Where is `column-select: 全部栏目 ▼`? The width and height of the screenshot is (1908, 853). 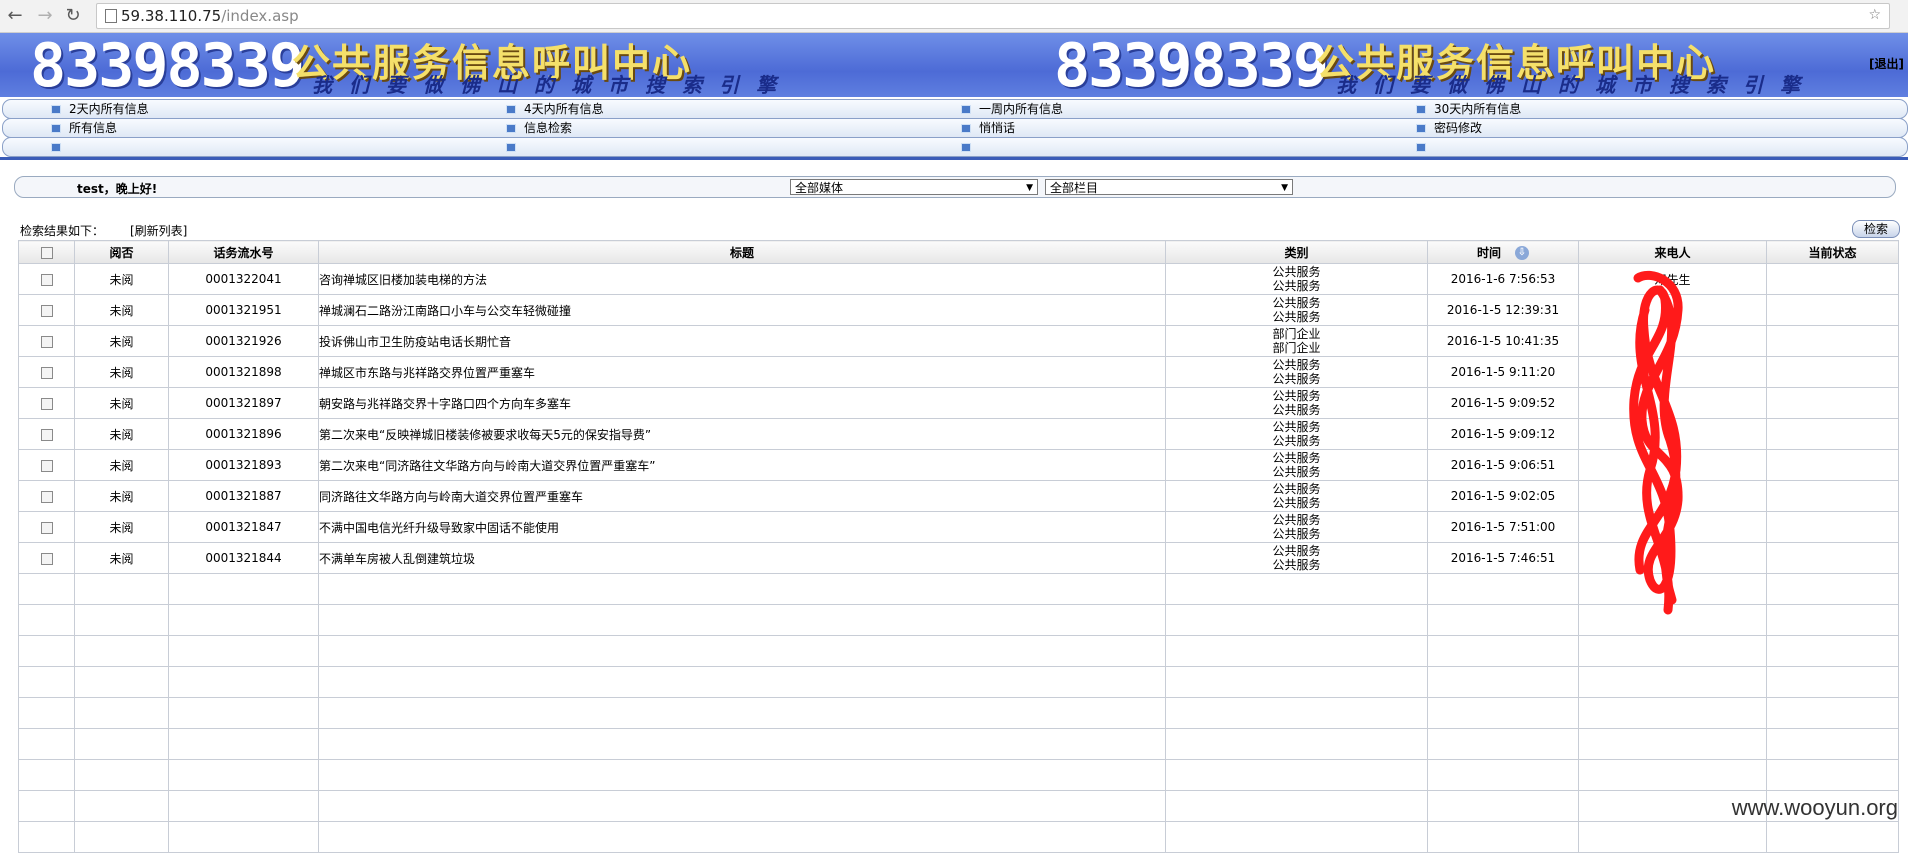
column-select: 全部栏目 ▼ is located at coordinates (1169, 187).